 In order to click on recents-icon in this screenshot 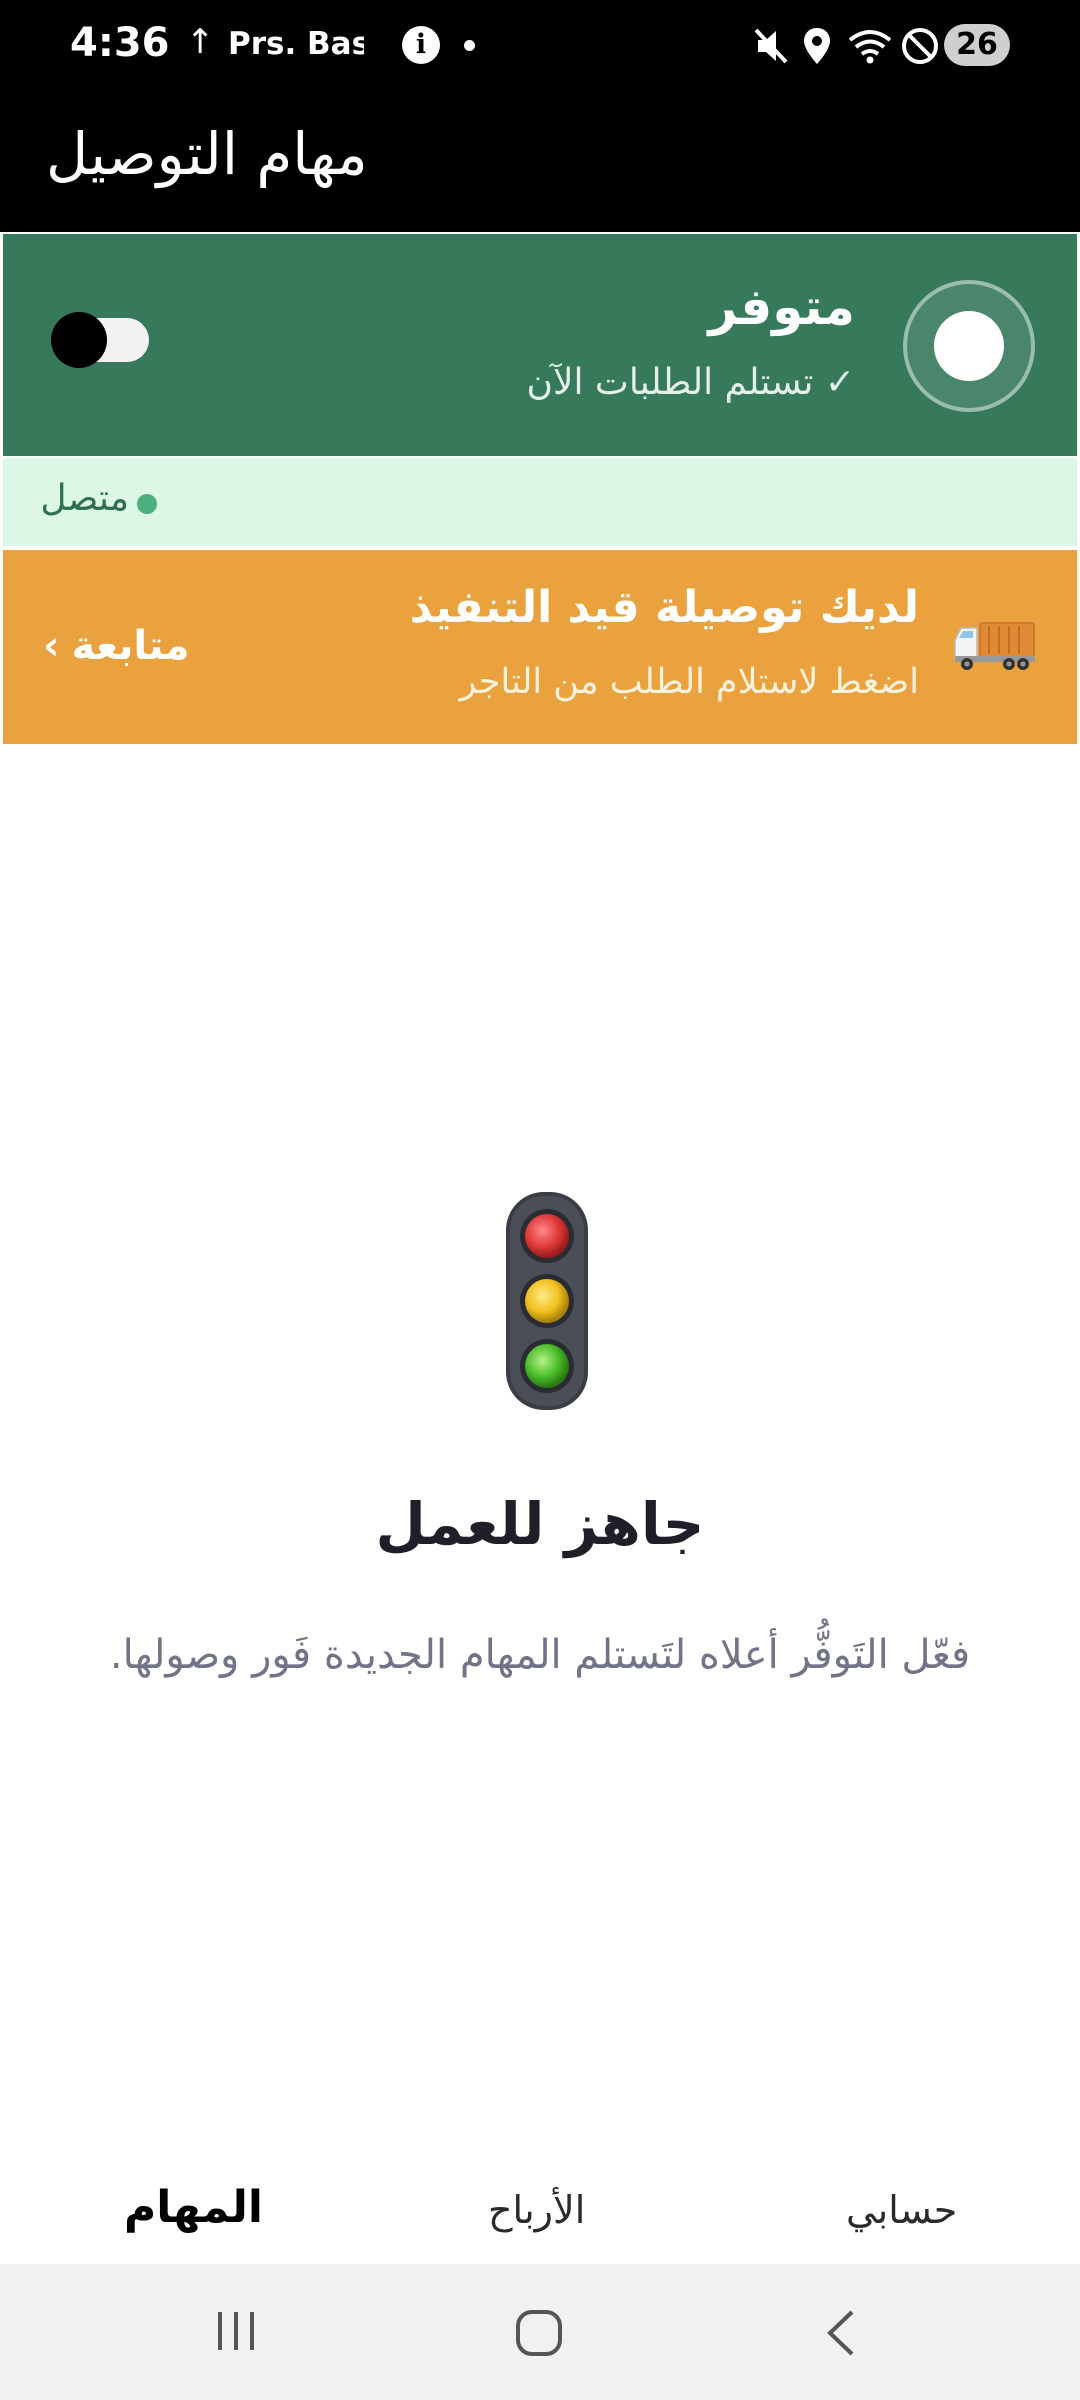, I will do `click(236, 2331)`.